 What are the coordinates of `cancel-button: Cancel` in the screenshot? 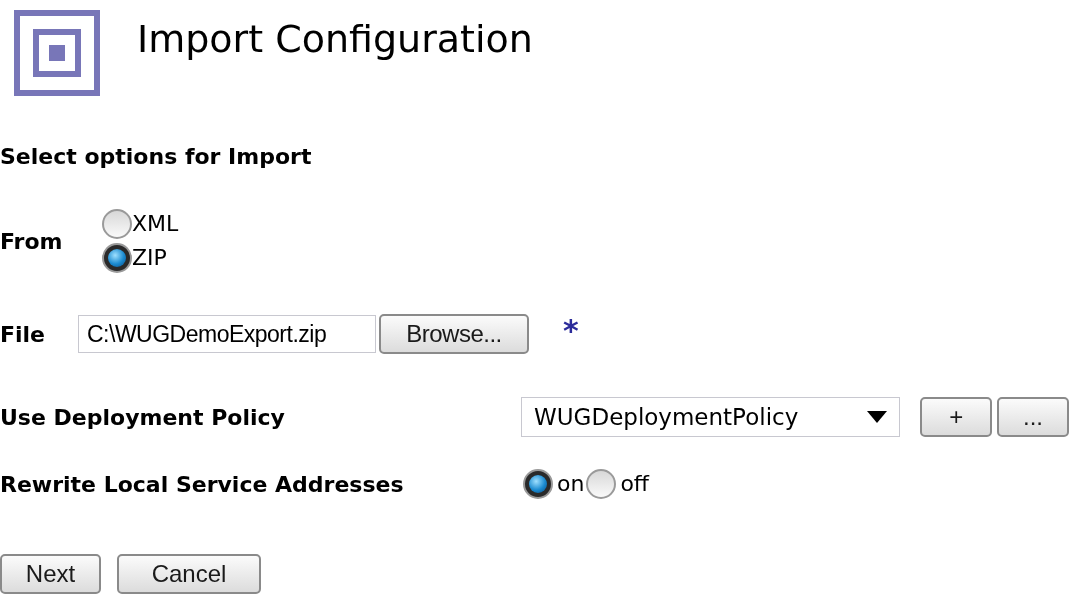 It's located at (189, 574).